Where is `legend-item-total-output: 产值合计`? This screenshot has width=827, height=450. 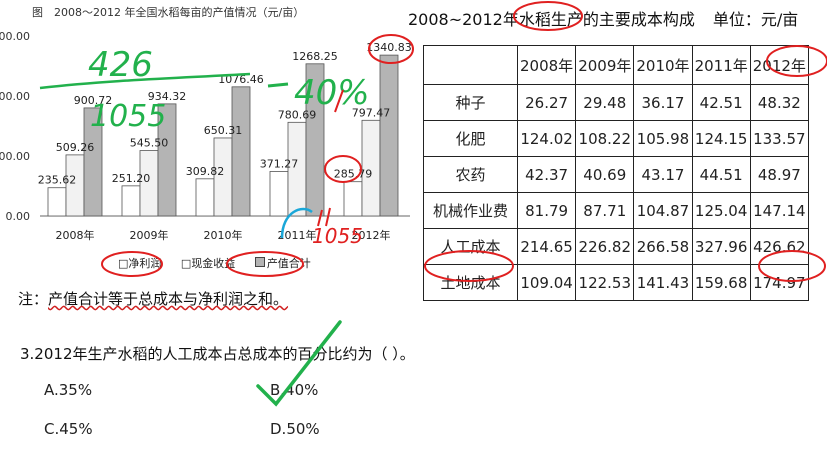
legend-item-total-output: 产值合计 is located at coordinates (286, 263).